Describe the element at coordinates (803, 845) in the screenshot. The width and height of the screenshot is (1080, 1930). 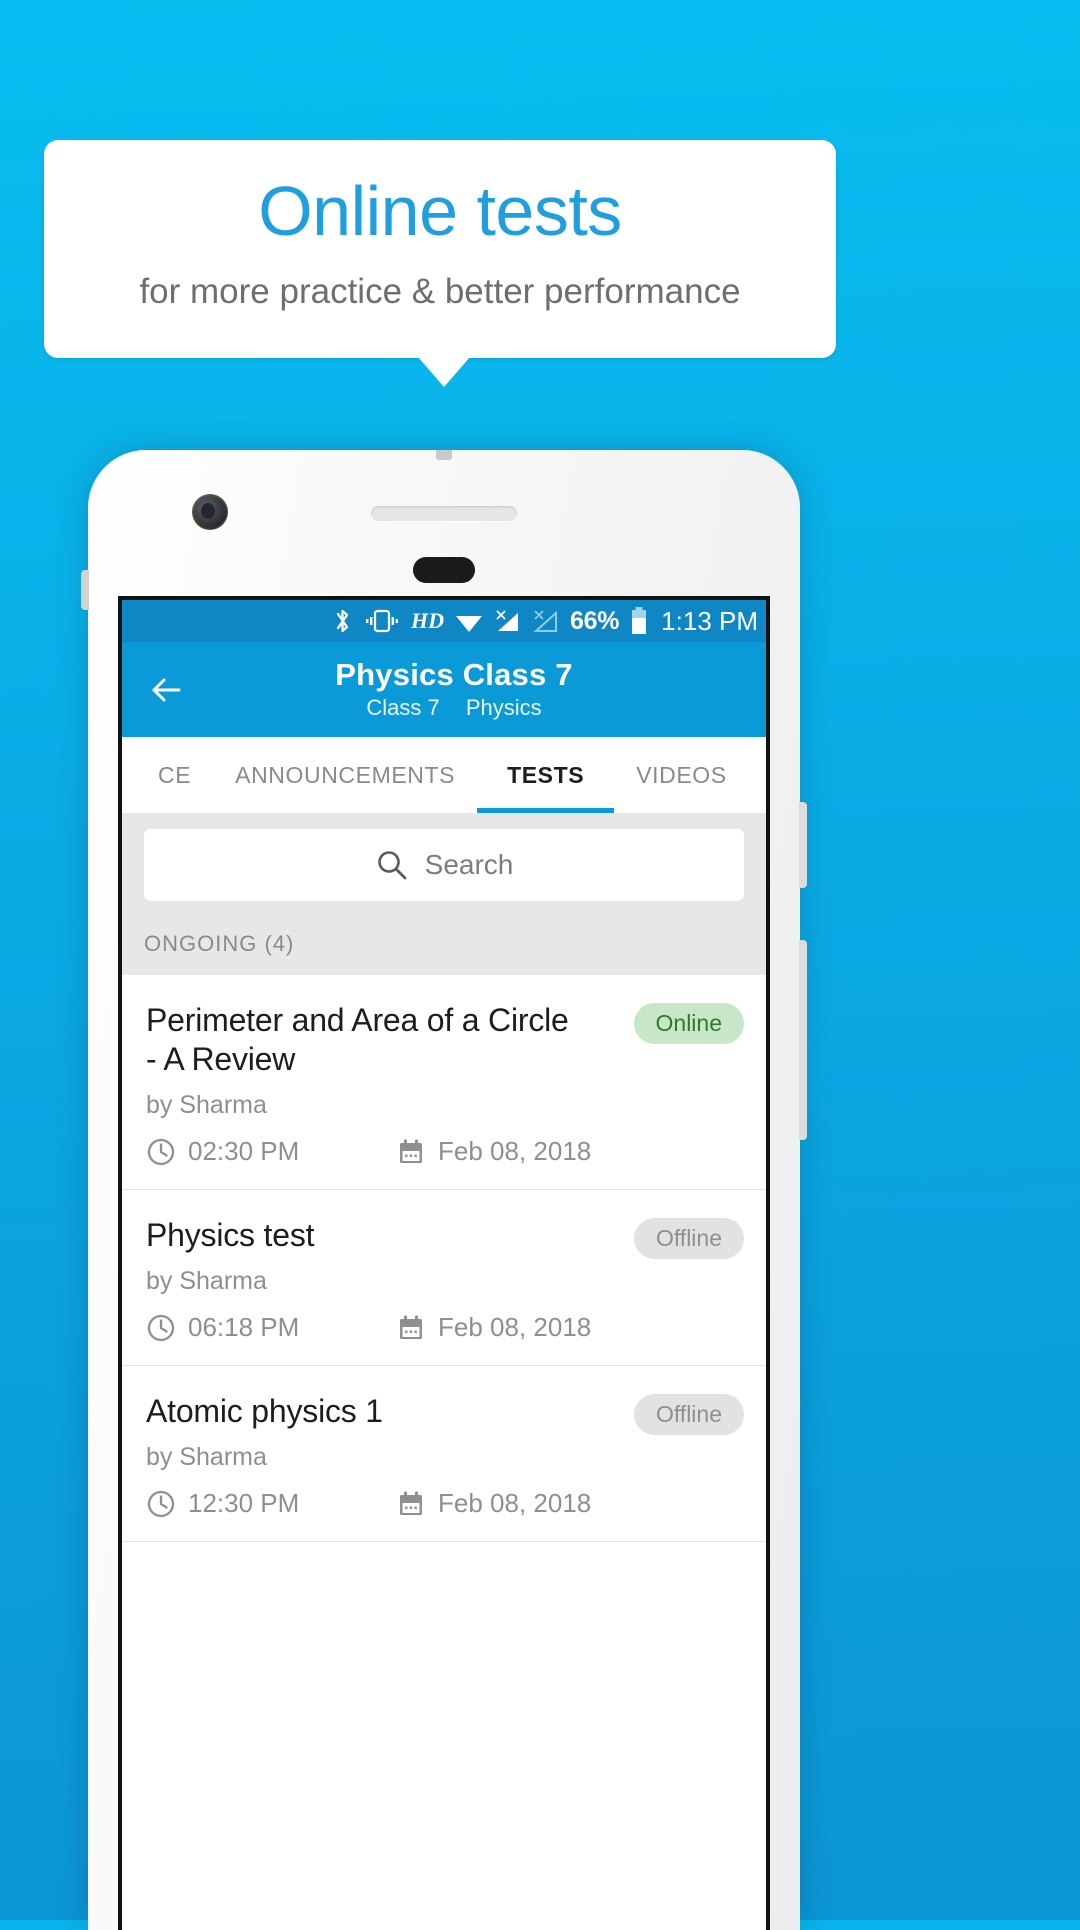
I see `power-button` at that location.